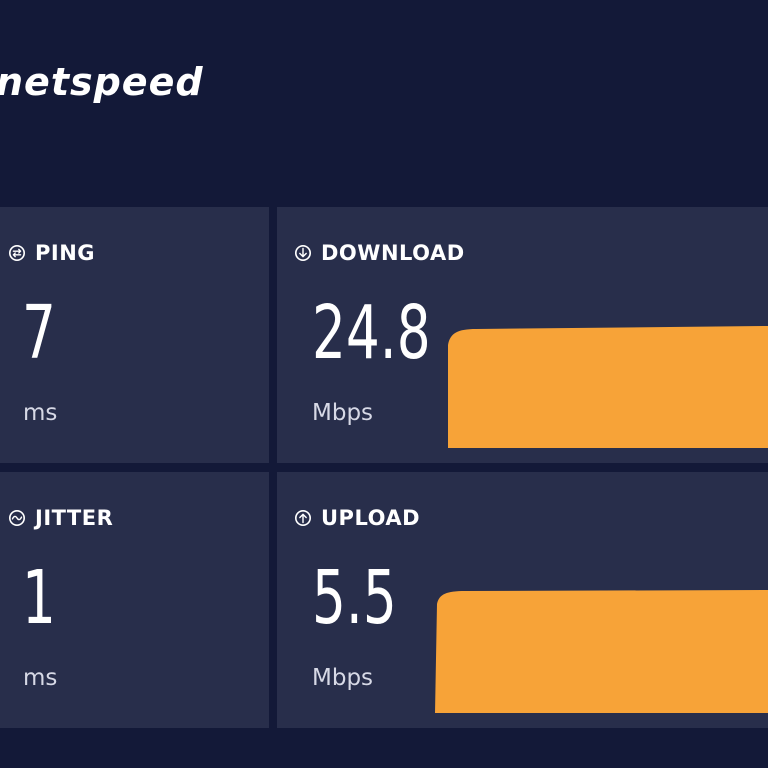 Image resolution: width=768 pixels, height=768 pixels. I want to click on jitter-icon, so click(17, 518).